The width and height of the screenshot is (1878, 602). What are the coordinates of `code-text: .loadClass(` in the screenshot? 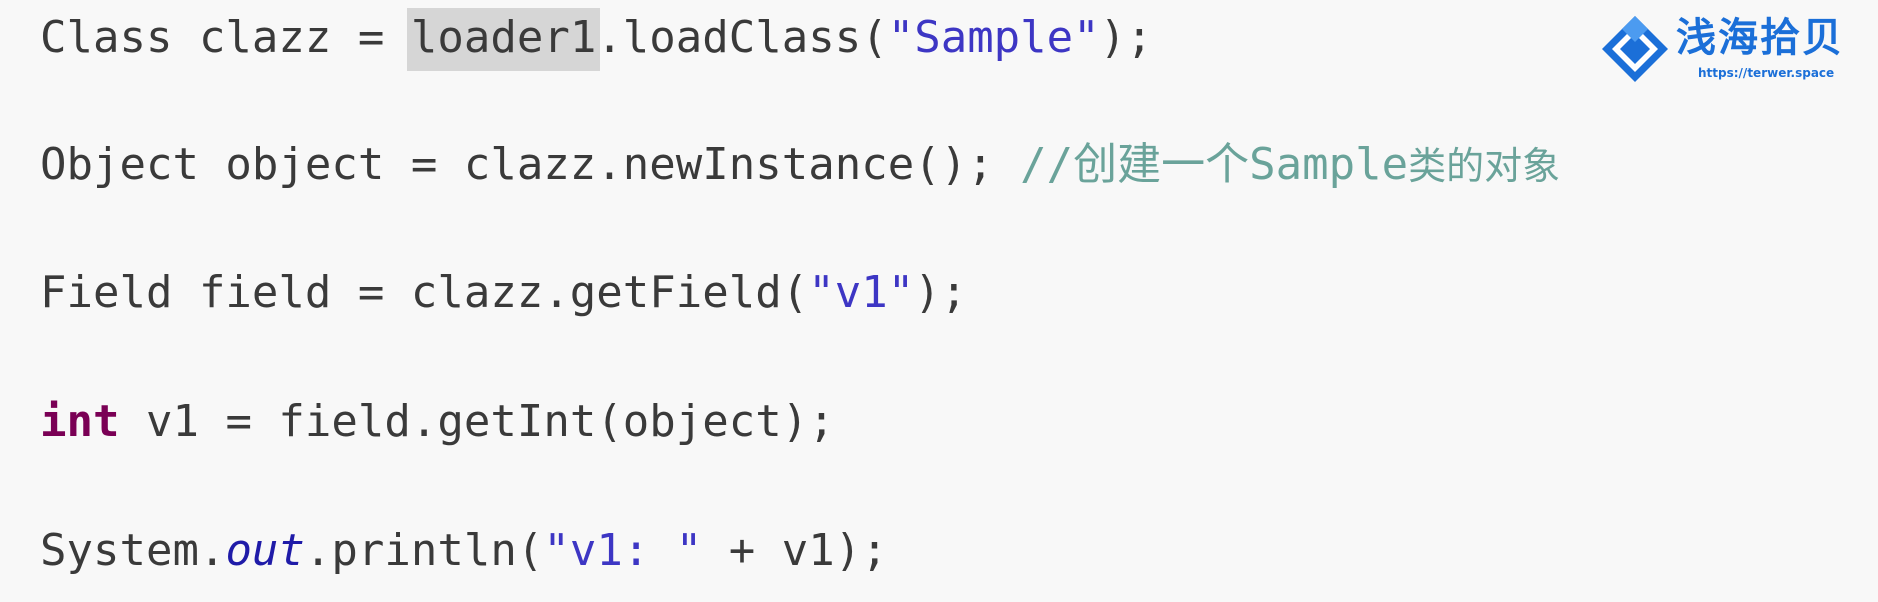 It's located at (742, 37).